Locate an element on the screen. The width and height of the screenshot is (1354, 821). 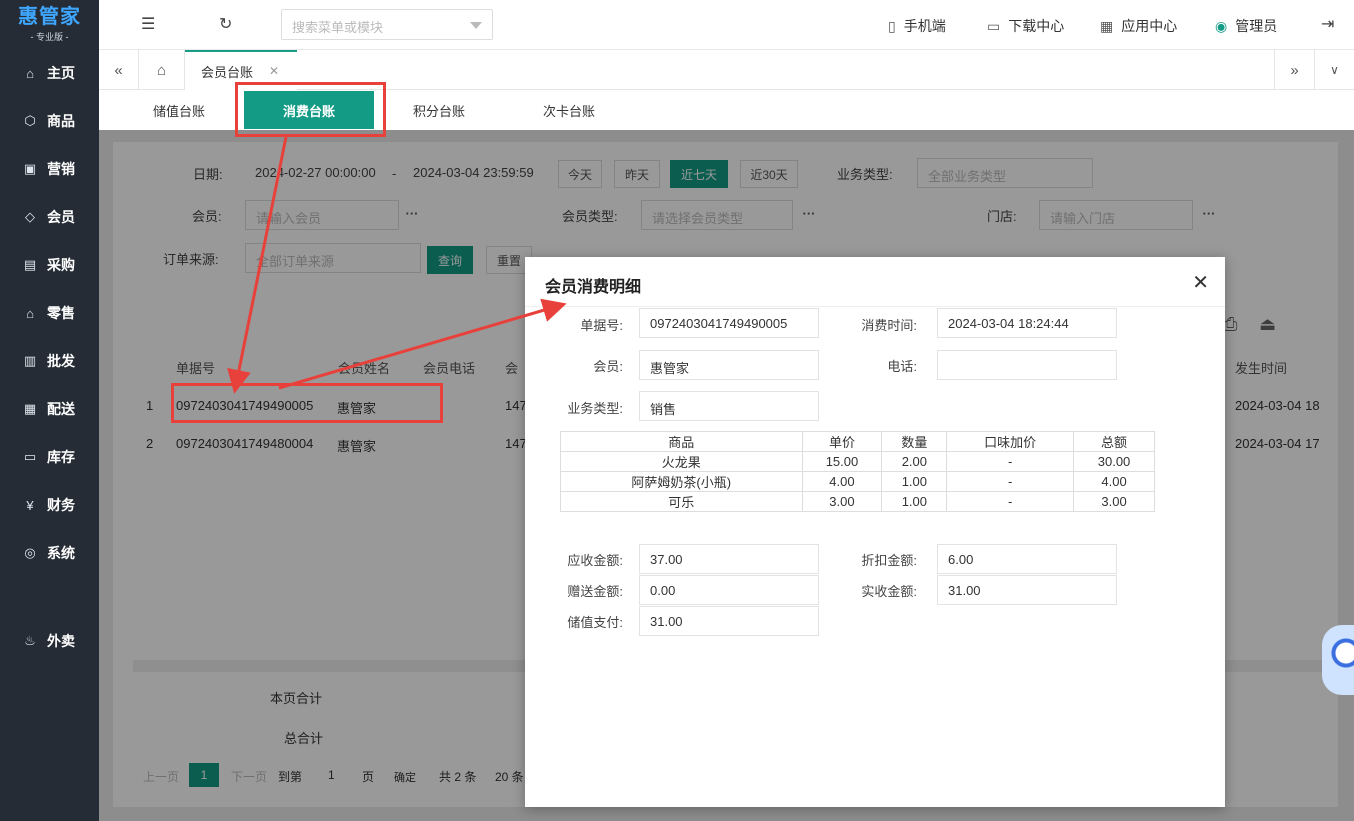
annotation-arrow-right is located at coordinates (422, 344).